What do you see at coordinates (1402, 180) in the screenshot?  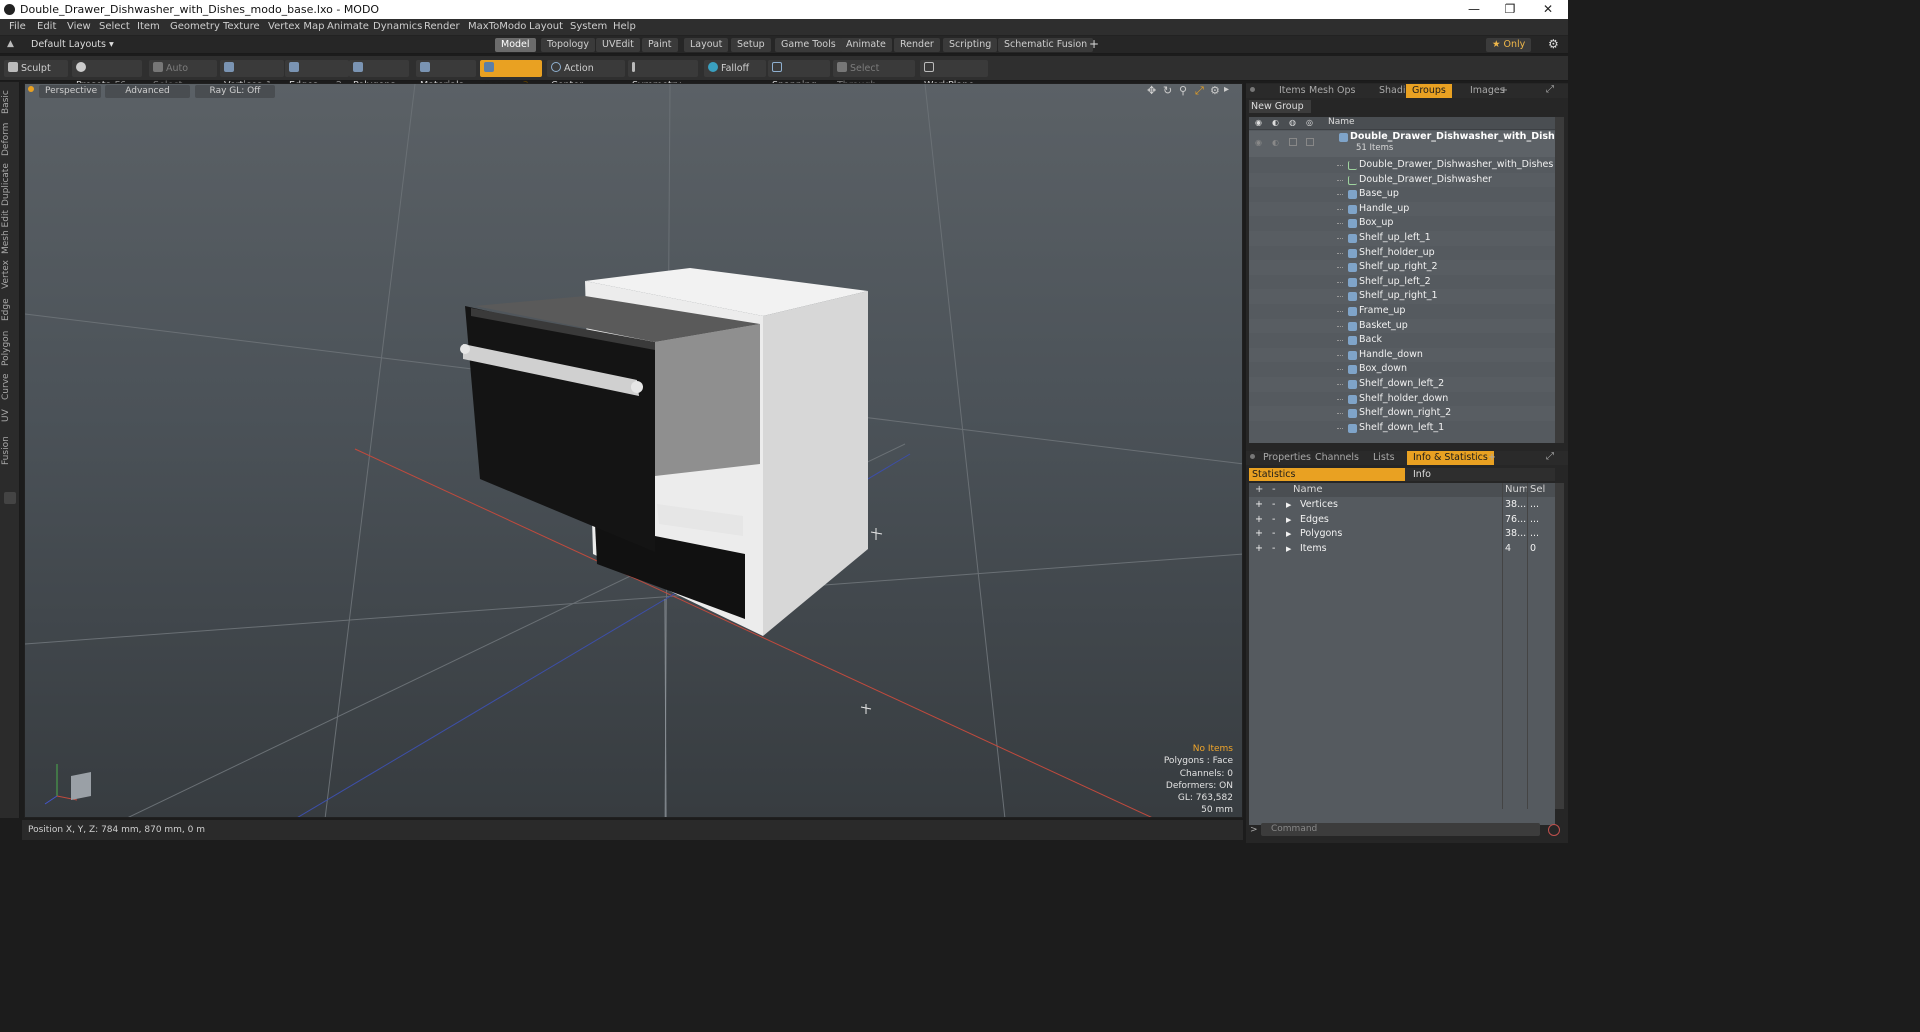 I see `group-item-row: Double_Drawer_Dishwasher` at bounding box center [1402, 180].